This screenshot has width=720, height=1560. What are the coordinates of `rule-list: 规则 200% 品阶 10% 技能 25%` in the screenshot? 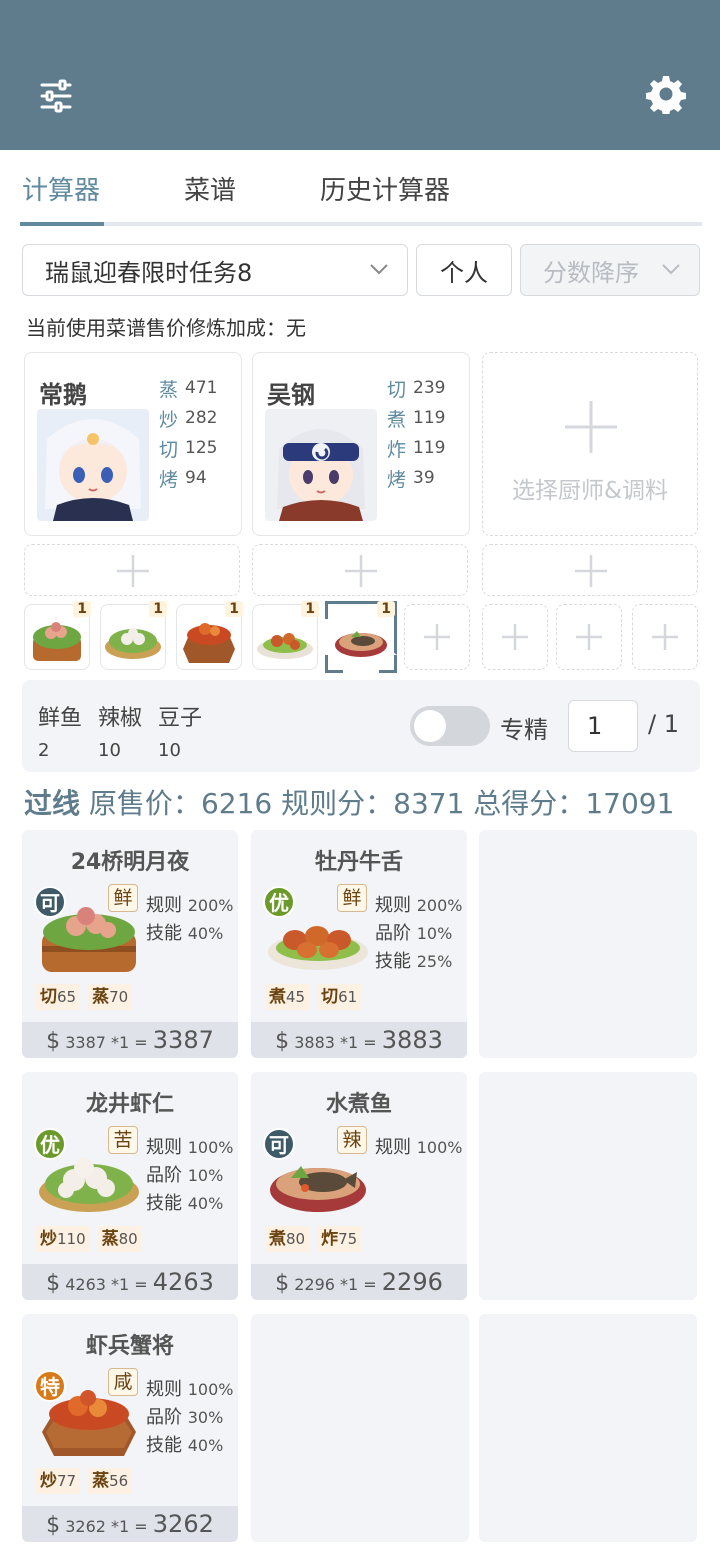 It's located at (418, 934).